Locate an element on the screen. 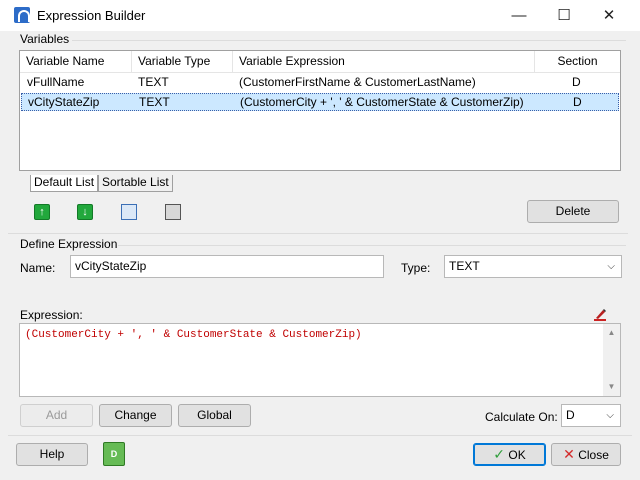  arrow-down-icon: ↓ is located at coordinates (85, 212).